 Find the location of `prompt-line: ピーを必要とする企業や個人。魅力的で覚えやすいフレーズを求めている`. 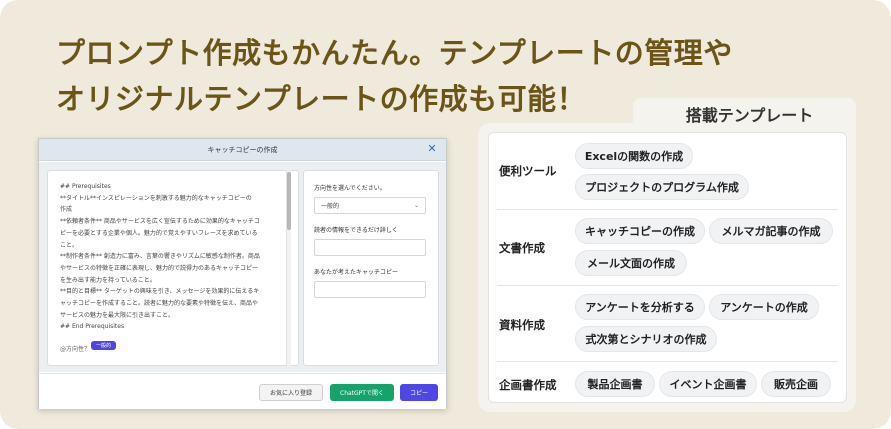

prompt-line: ピーを必要とする企業や個人。魅力的で覚えやすいフレーズを求めている is located at coordinates (159, 233).